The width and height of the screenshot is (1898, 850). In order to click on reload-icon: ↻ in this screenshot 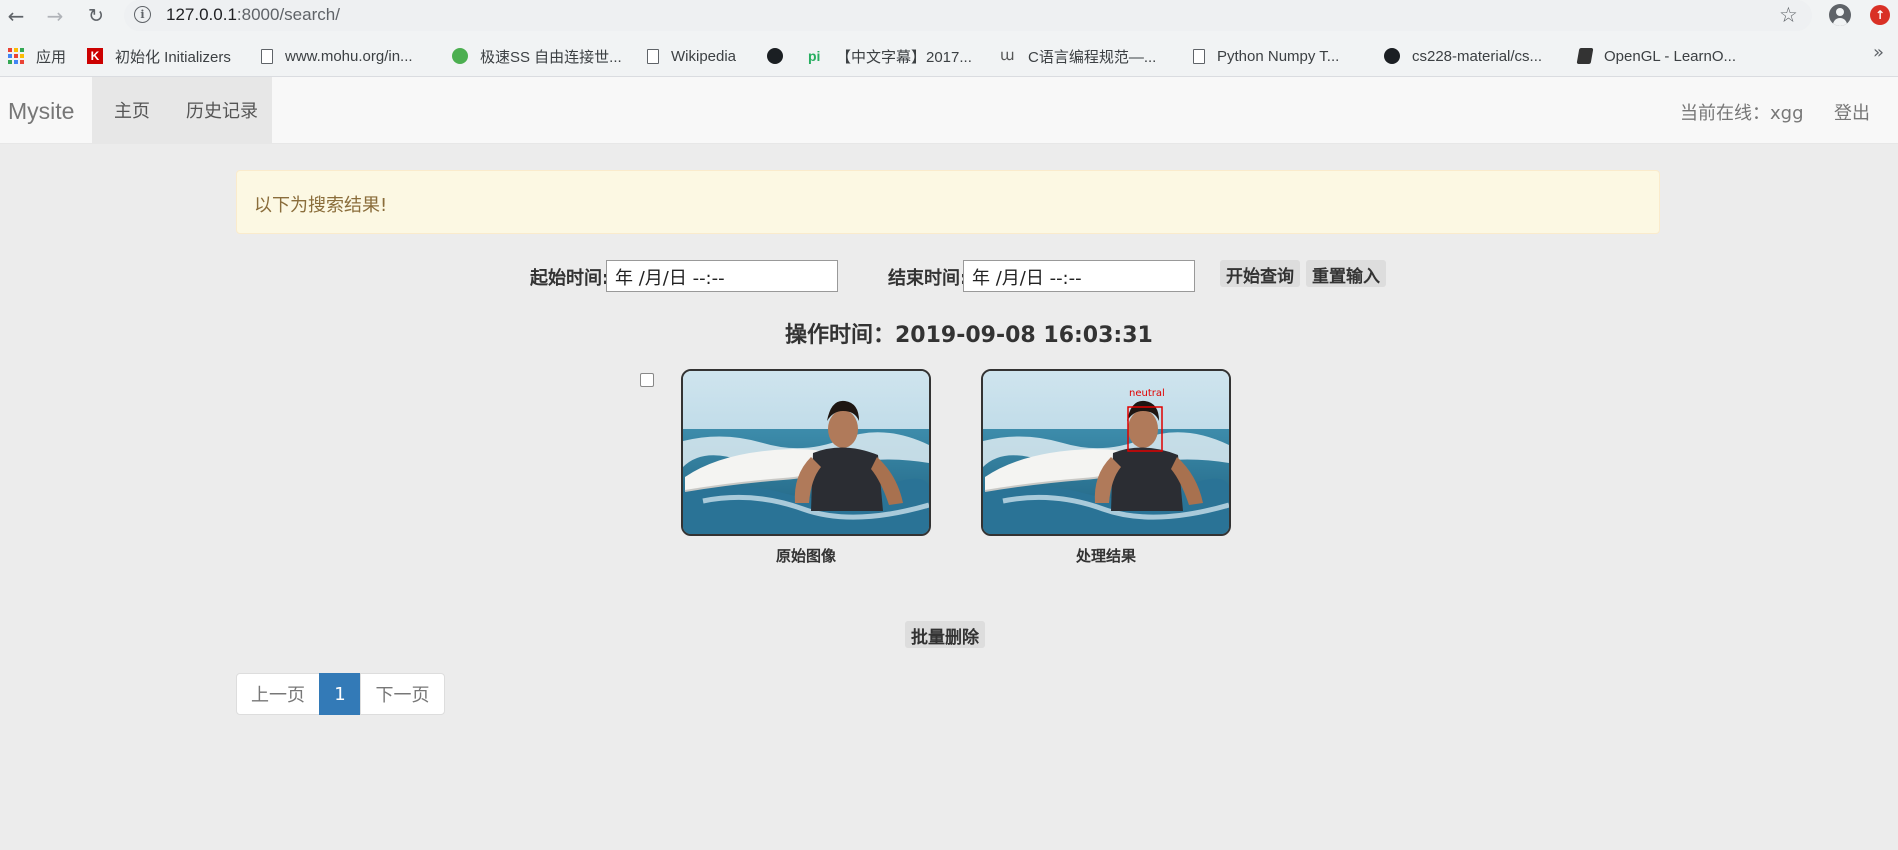, I will do `click(96, 16)`.